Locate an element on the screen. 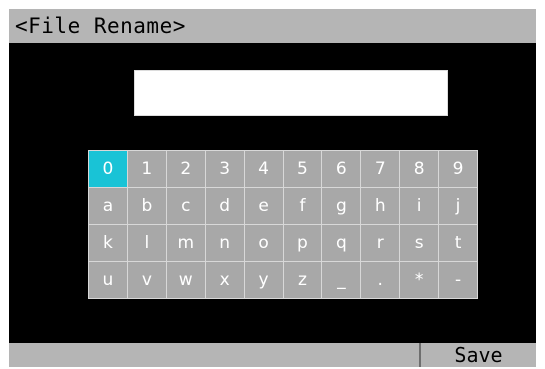 This screenshot has height=369, width=545. key-l: l is located at coordinates (146, 243).